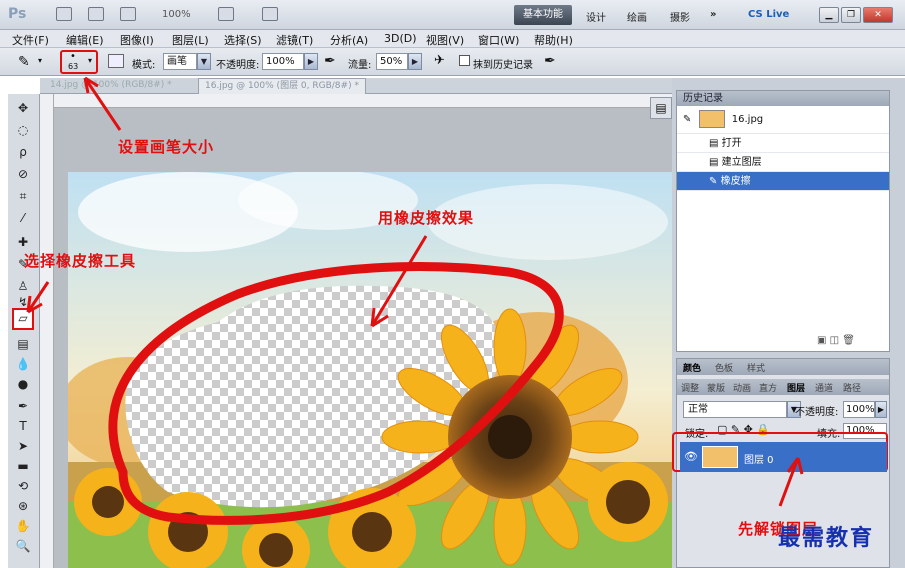  I want to click on arrow-to-effect, so click(399, 281).